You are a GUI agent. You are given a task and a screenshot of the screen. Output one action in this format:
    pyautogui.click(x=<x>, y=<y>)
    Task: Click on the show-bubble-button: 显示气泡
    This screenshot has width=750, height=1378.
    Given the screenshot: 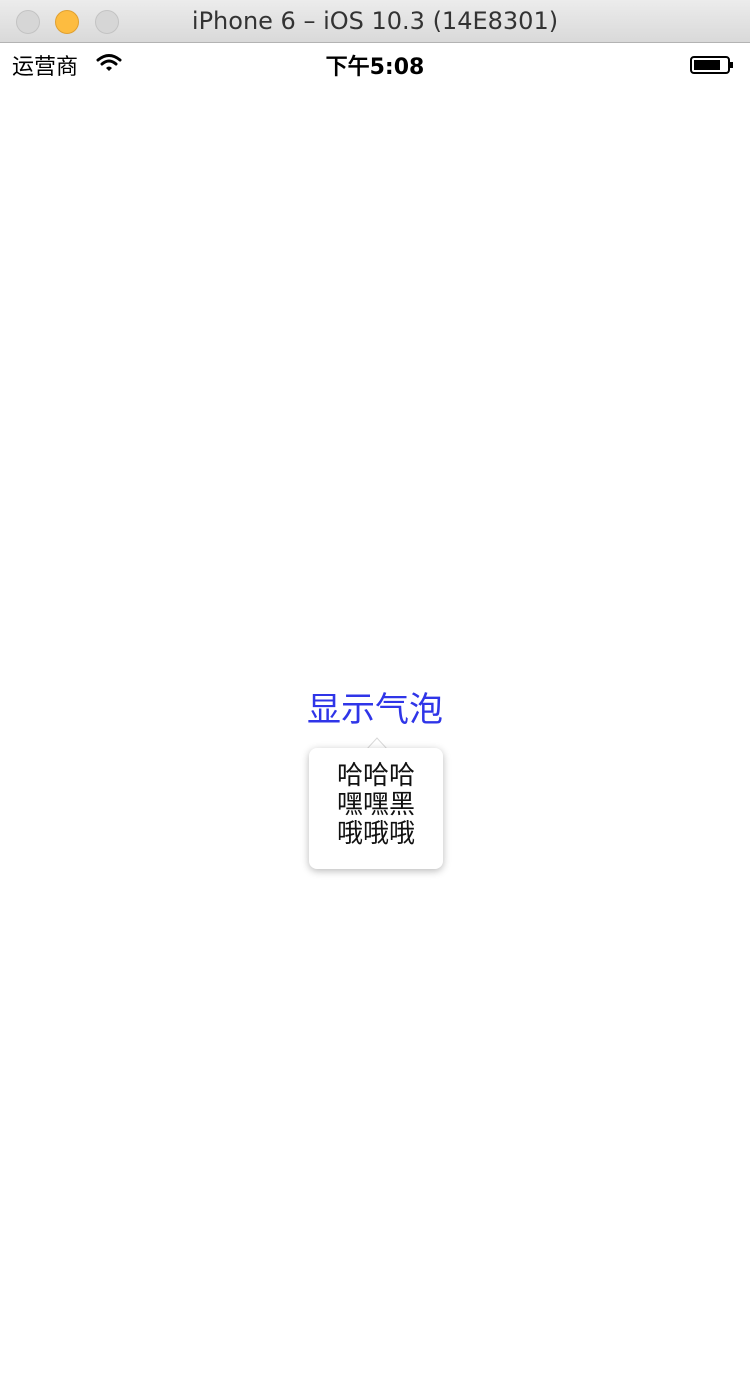 What is the action you would take?
    pyautogui.click(x=375, y=710)
    